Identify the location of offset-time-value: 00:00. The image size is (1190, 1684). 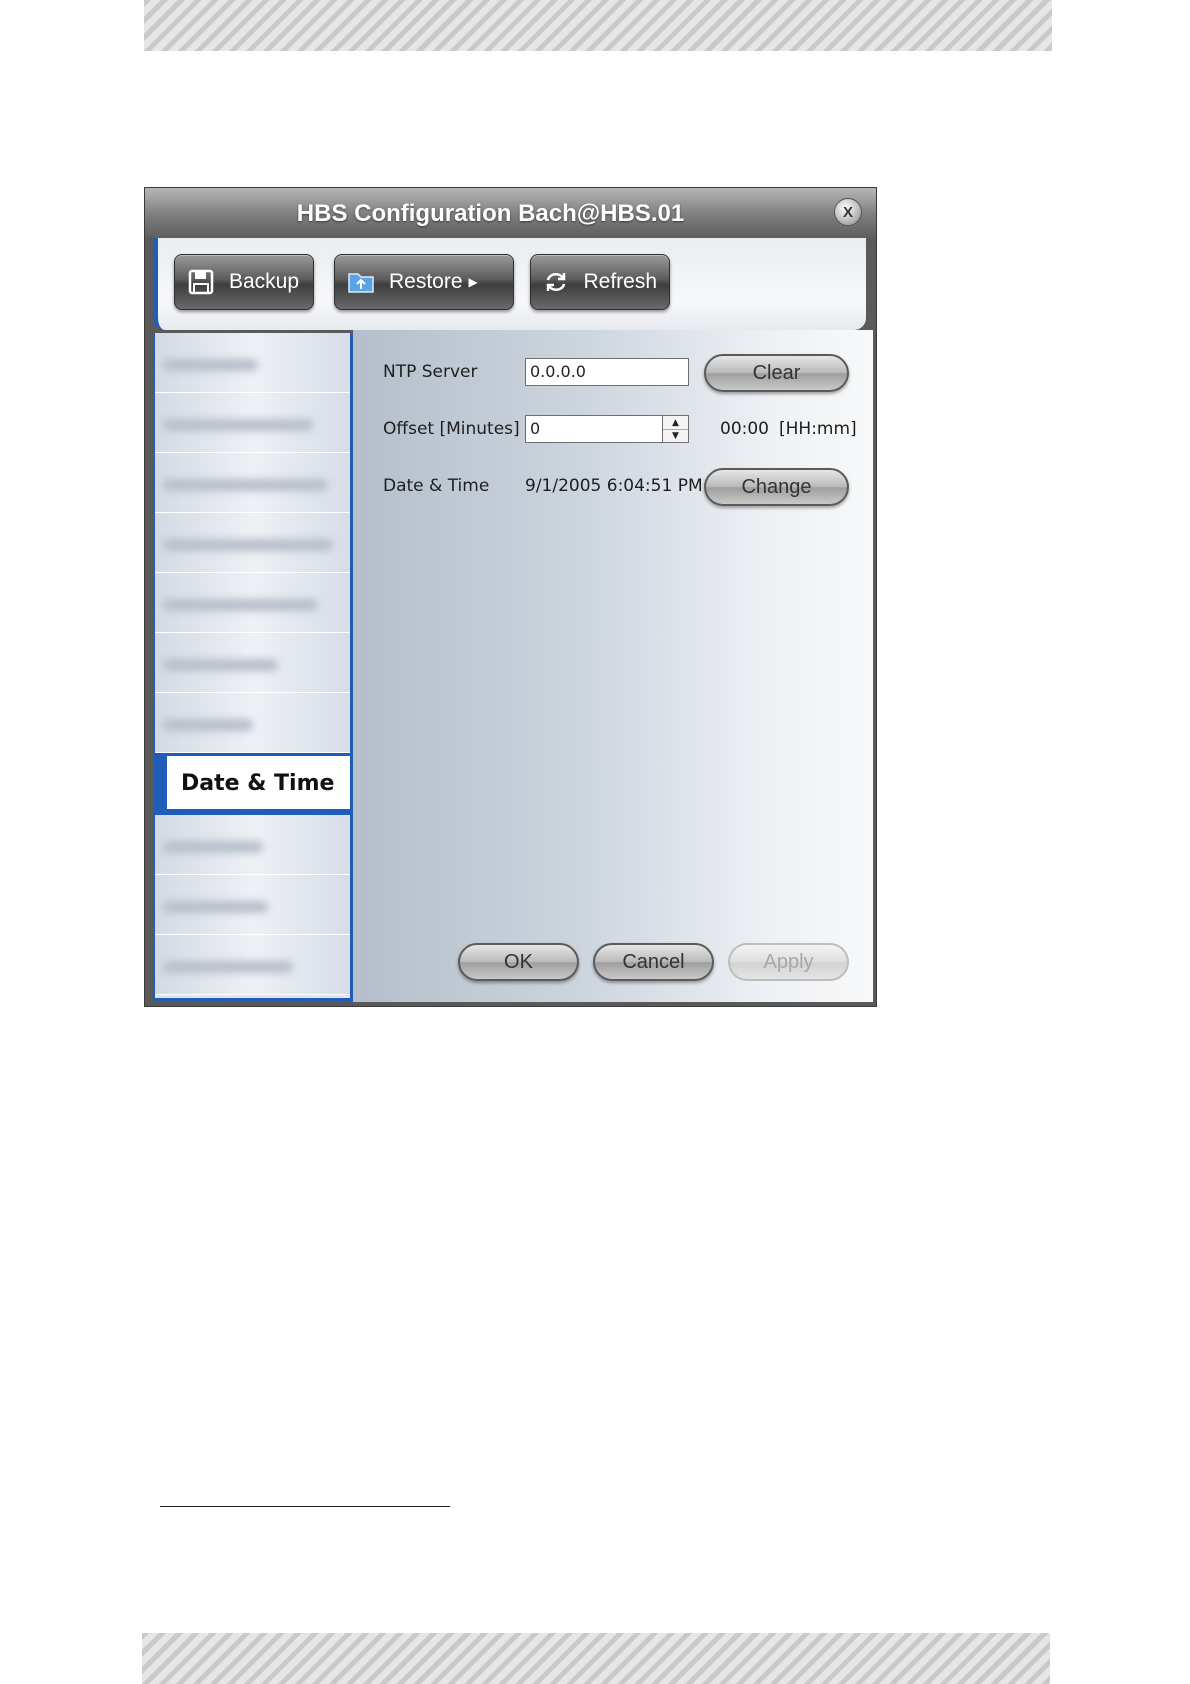
(744, 429).